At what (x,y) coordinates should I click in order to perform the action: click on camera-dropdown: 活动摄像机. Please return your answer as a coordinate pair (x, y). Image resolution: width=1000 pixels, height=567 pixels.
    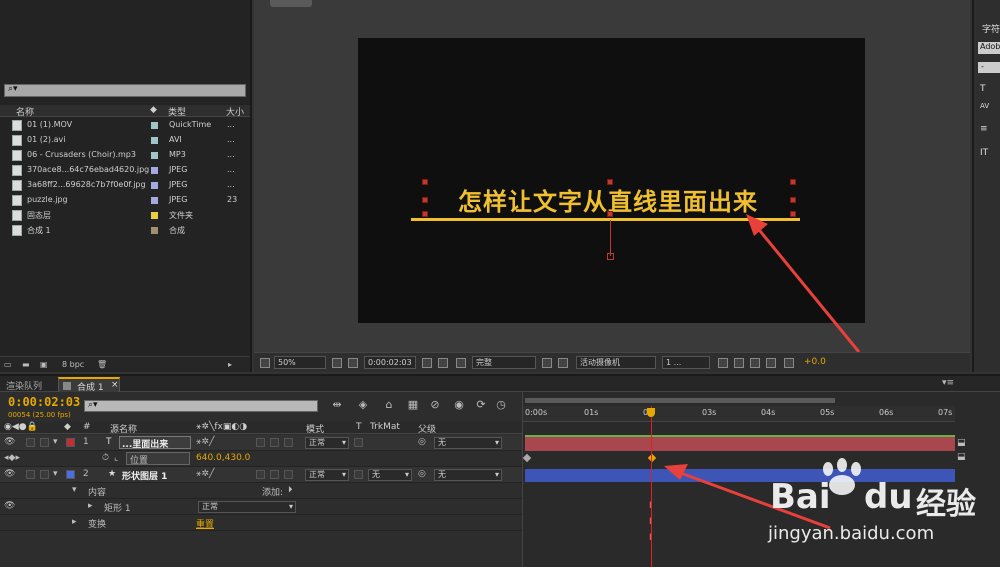
    Looking at the image, I should click on (616, 362).